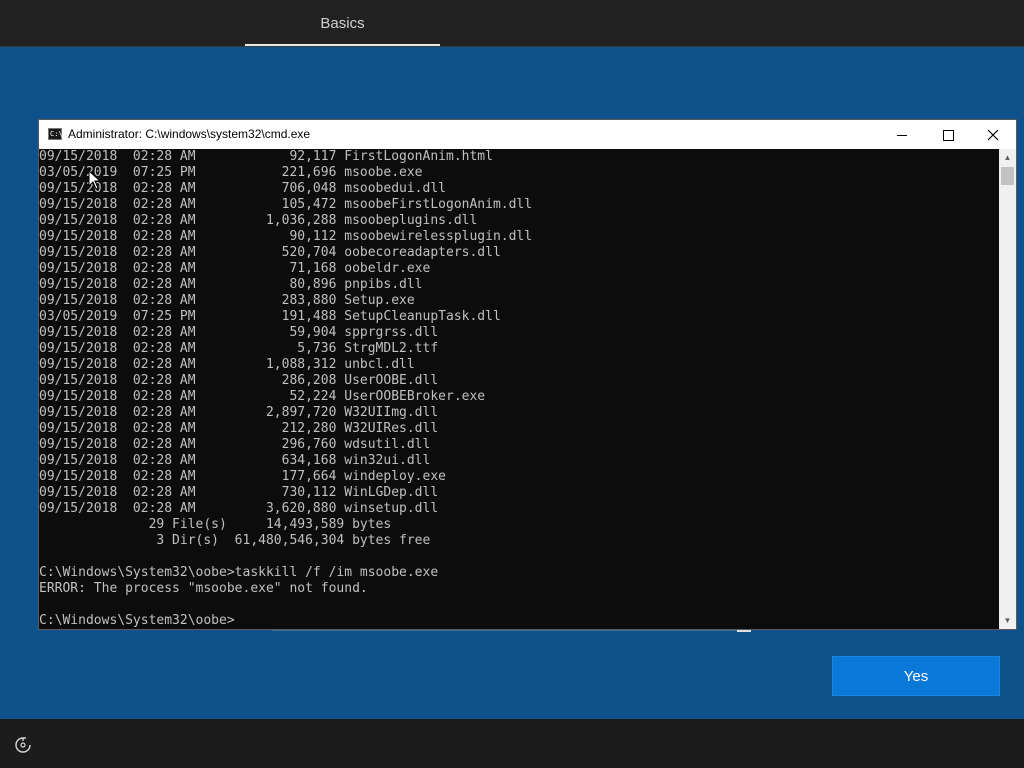 Image resolution: width=1024 pixels, height=768 pixels. I want to click on progress-line, so click(507, 630).